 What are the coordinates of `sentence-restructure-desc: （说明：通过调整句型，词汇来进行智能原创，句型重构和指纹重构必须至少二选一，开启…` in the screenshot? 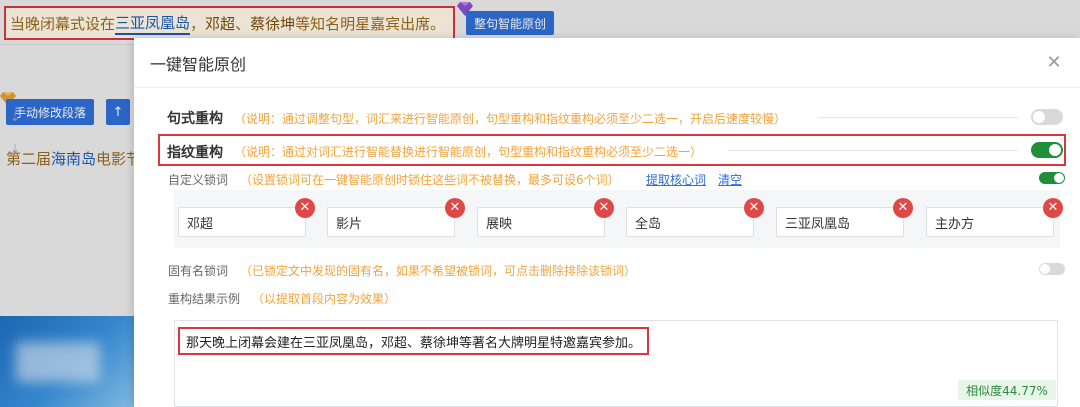 It's located at (510, 119).